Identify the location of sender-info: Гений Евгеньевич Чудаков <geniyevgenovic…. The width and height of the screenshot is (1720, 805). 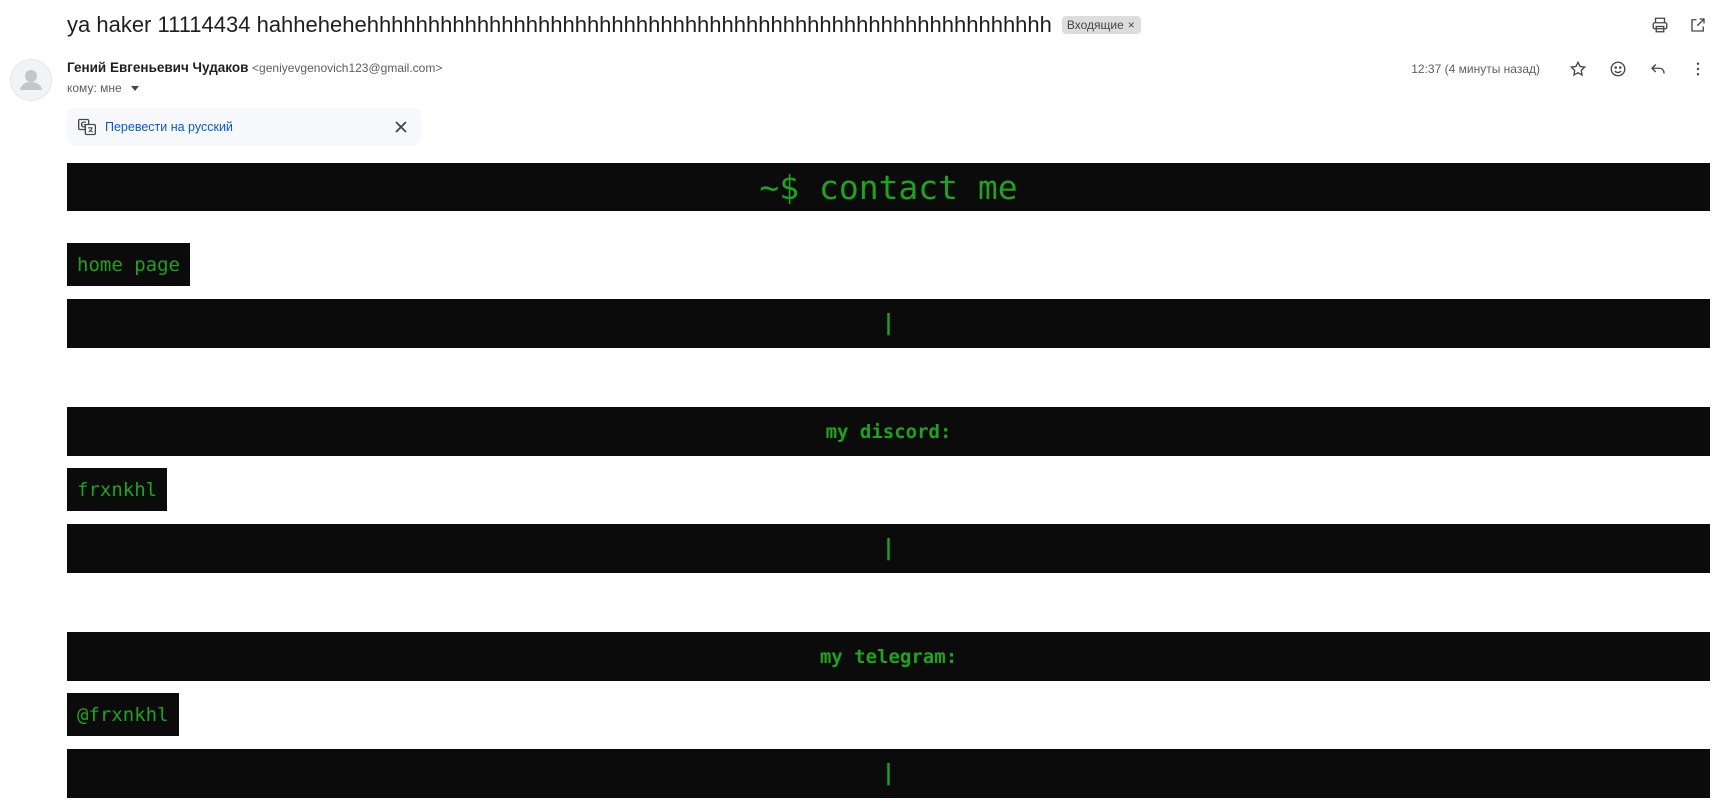
(254, 67).